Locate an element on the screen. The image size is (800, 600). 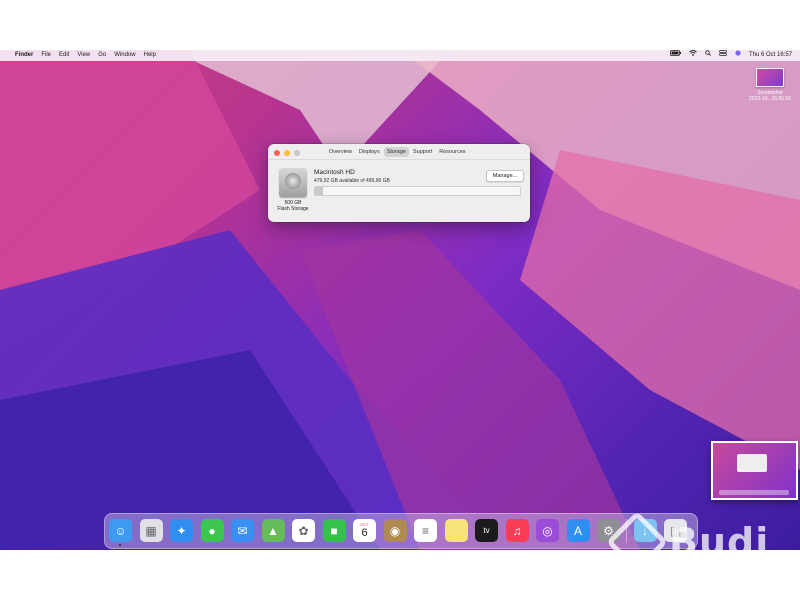
drive-capacity-label: 500 GB Flash Storage is located at coordinates (293, 206).